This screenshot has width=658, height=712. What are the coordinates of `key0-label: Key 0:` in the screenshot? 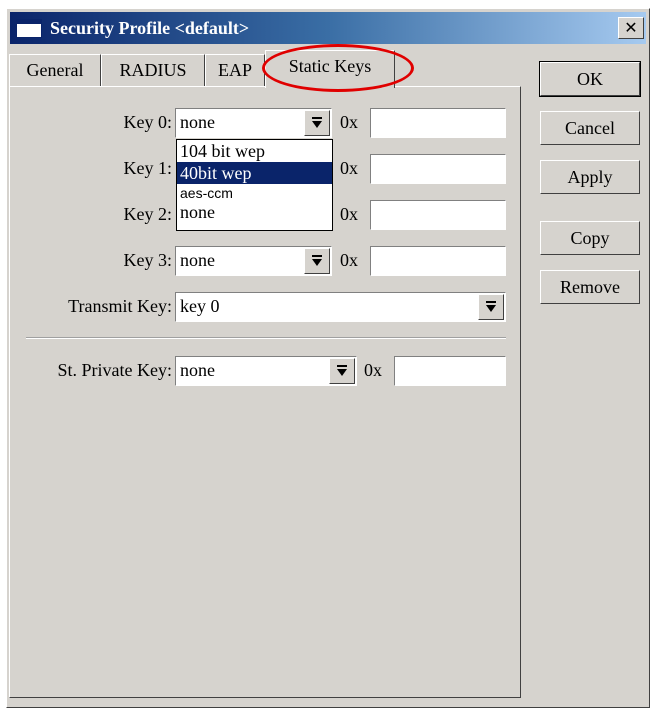 It's located at (148, 122).